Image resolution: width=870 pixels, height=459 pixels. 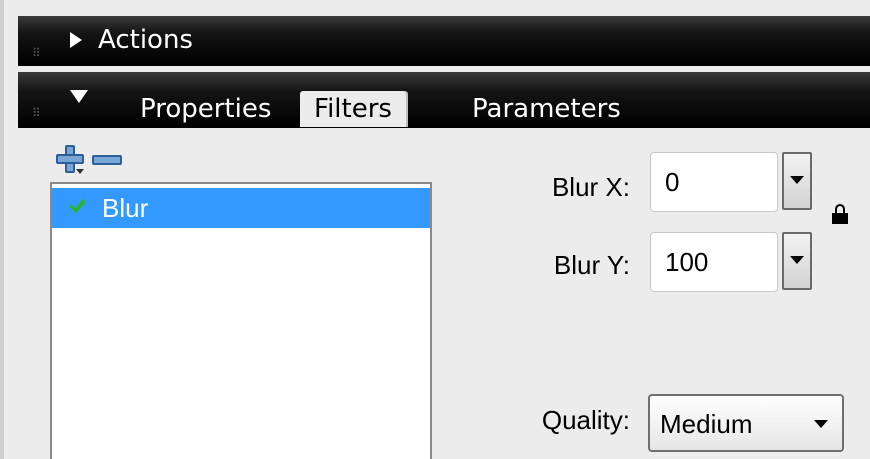 What do you see at coordinates (79, 96) in the screenshot?
I see `collapse-arrow-icon` at bounding box center [79, 96].